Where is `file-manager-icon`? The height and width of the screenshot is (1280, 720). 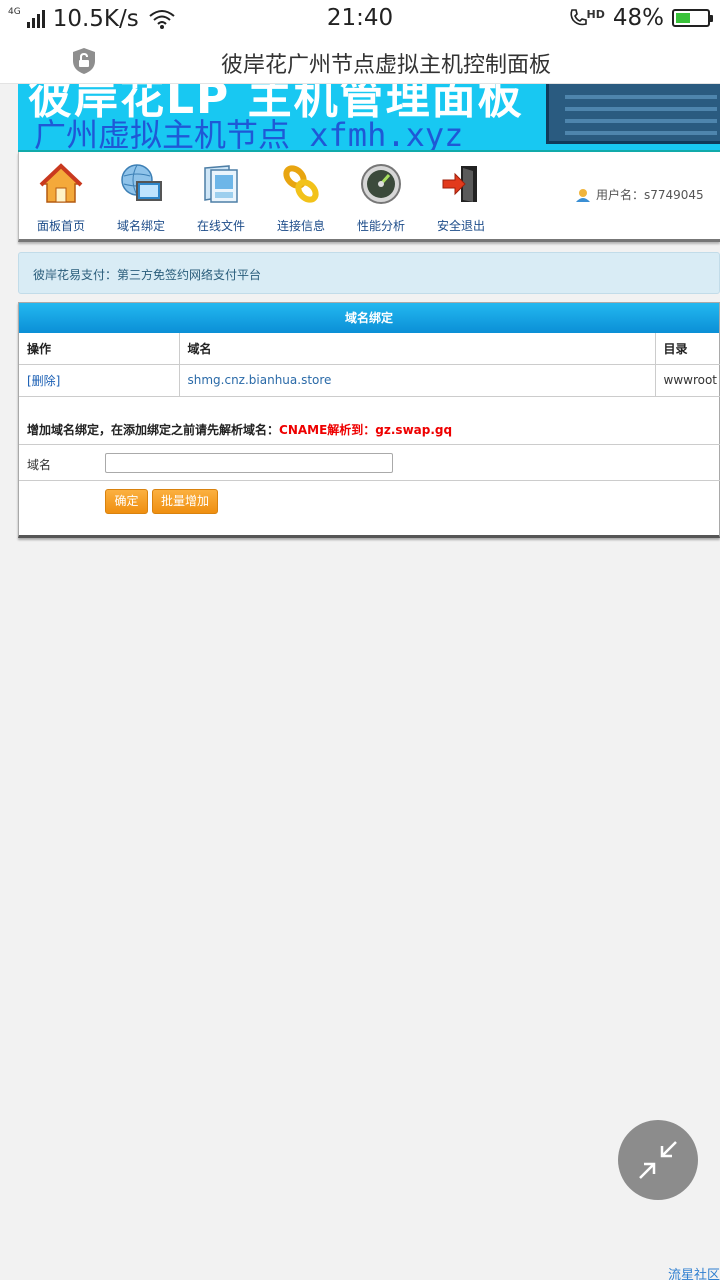
file-manager-icon is located at coordinates (221, 184).